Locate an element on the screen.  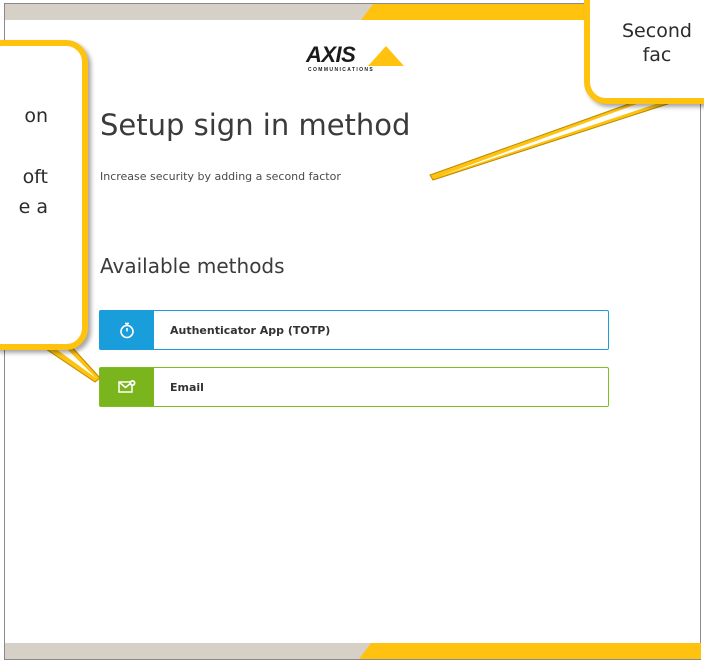
callout-left: on oft e a is located at coordinates (44, 195).